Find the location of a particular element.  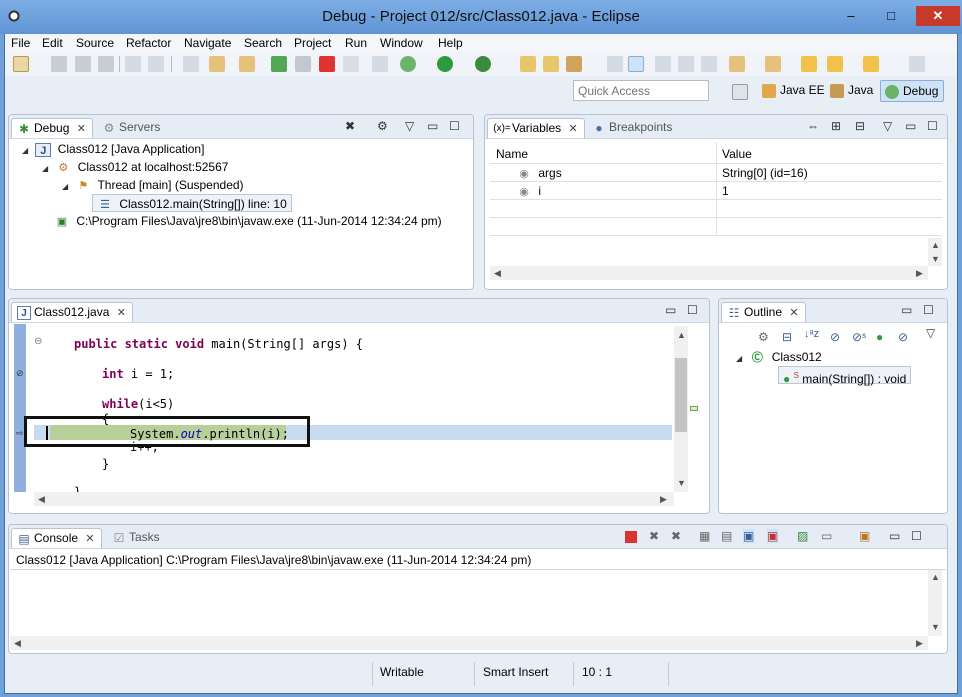

column-header-name: Name is located at coordinates (512, 154).